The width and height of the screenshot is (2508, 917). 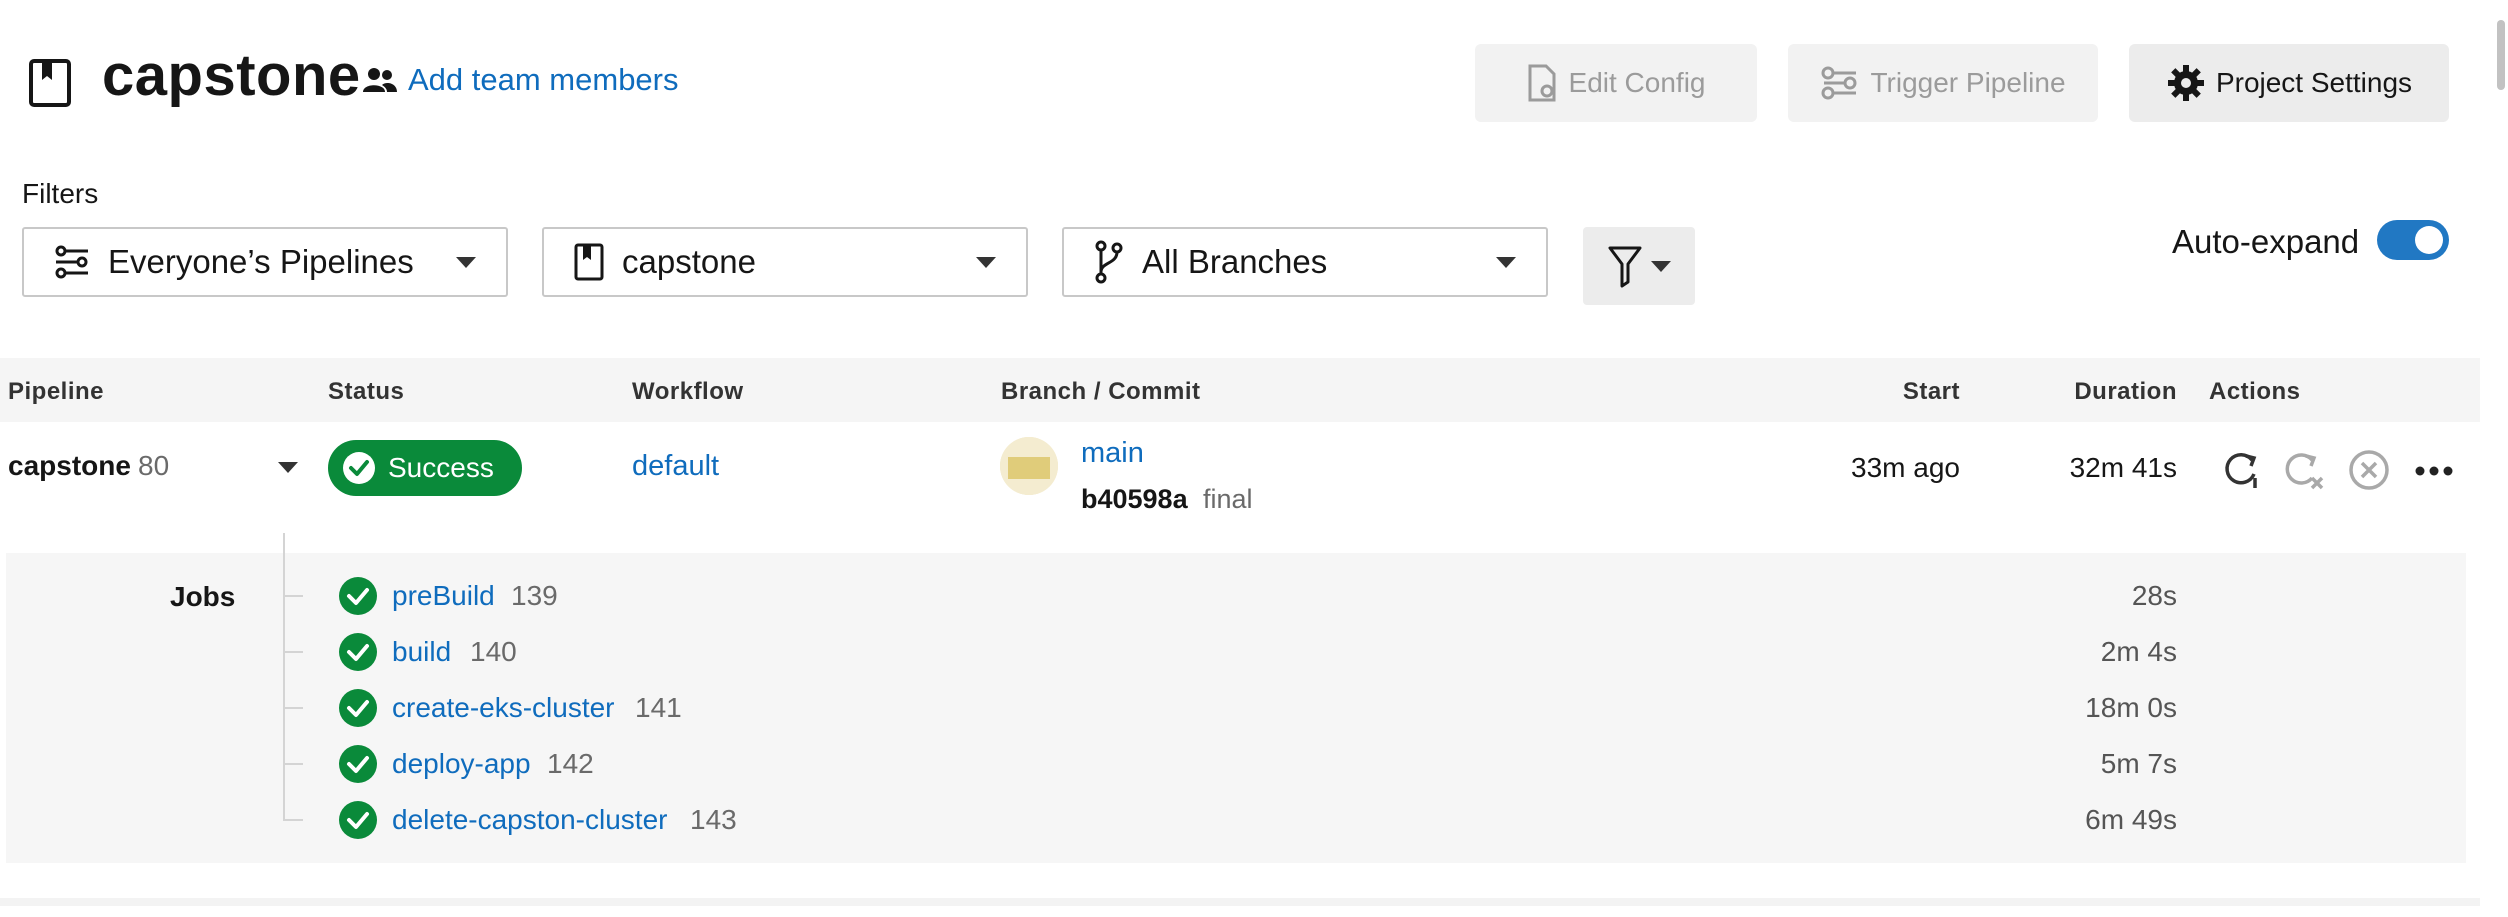 What do you see at coordinates (461, 764) in the screenshot?
I see `job-link: deploy-app` at bounding box center [461, 764].